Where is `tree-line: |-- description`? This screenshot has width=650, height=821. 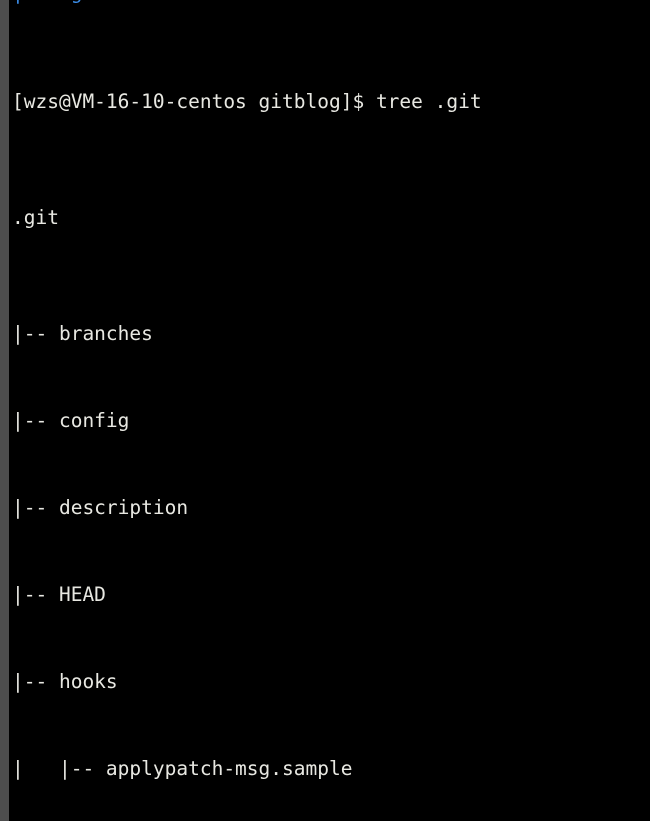 tree-line: |-- description is located at coordinates (100, 507).